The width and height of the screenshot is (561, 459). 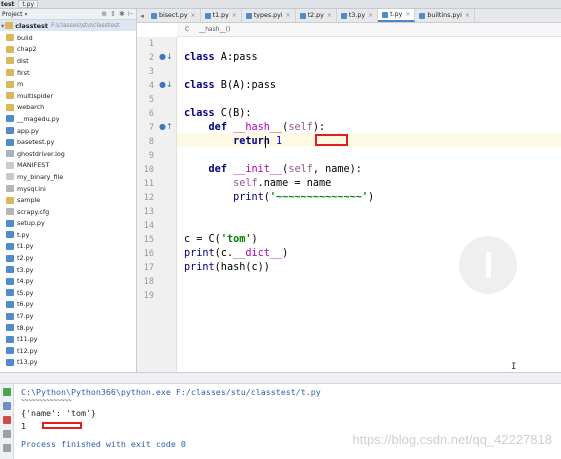 What do you see at coordinates (68, 247) in the screenshot?
I see `tree-item: t1.py` at bounding box center [68, 247].